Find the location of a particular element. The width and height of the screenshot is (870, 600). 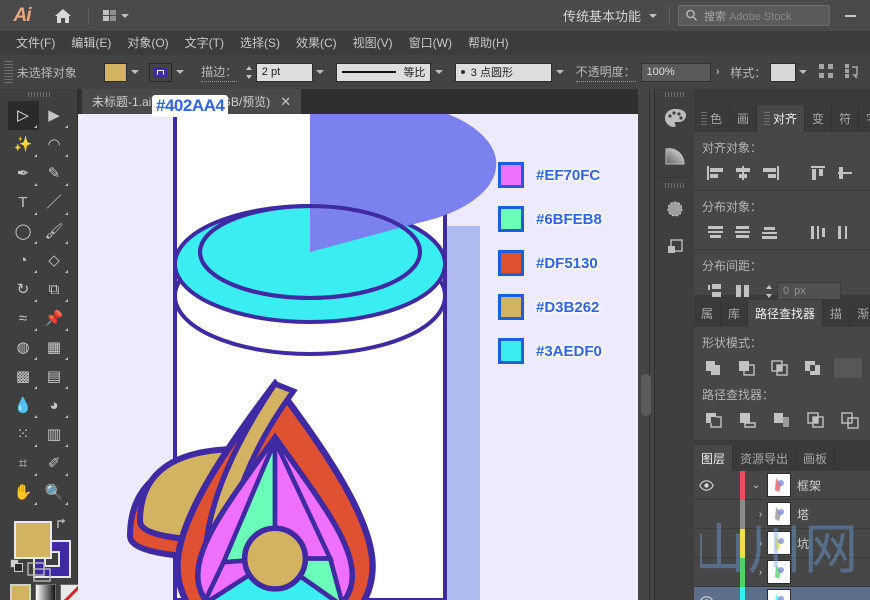

menu-object: 对象(O) is located at coordinates (147, 43).